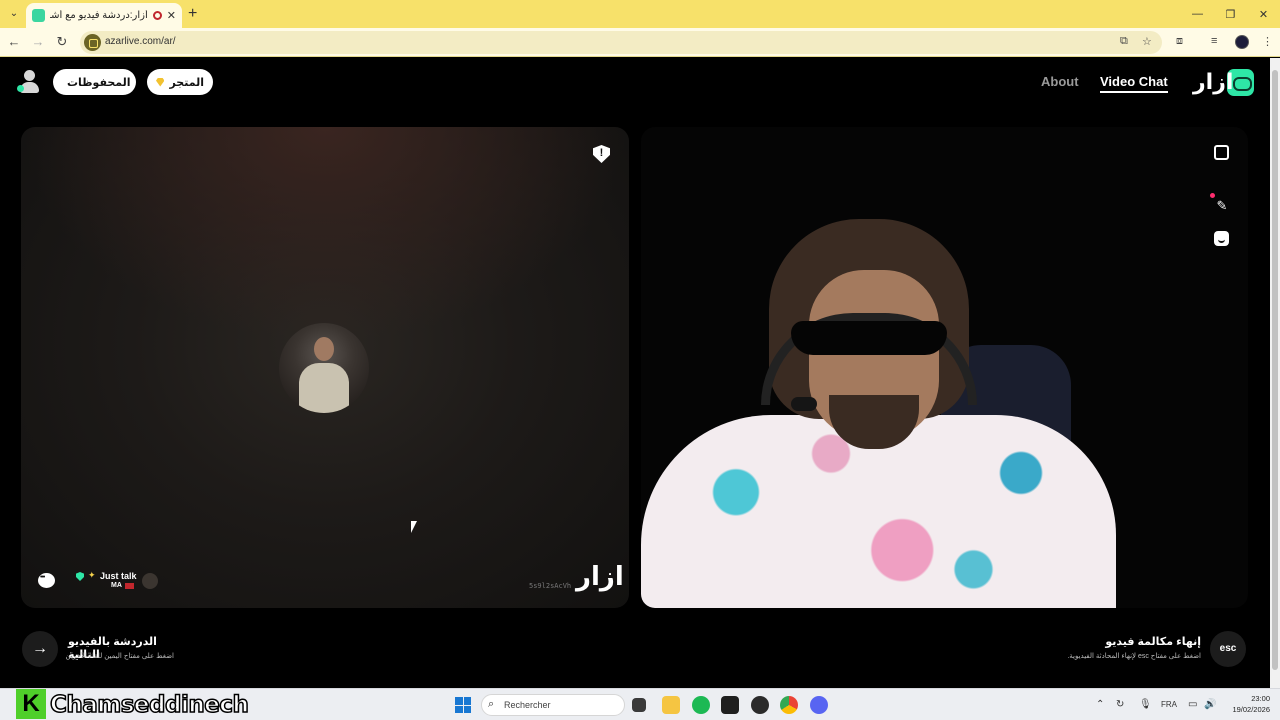 This screenshot has width=1280, height=720. Describe the element at coordinates (28, 82) in the screenshot. I see `user-profile-icon` at that location.